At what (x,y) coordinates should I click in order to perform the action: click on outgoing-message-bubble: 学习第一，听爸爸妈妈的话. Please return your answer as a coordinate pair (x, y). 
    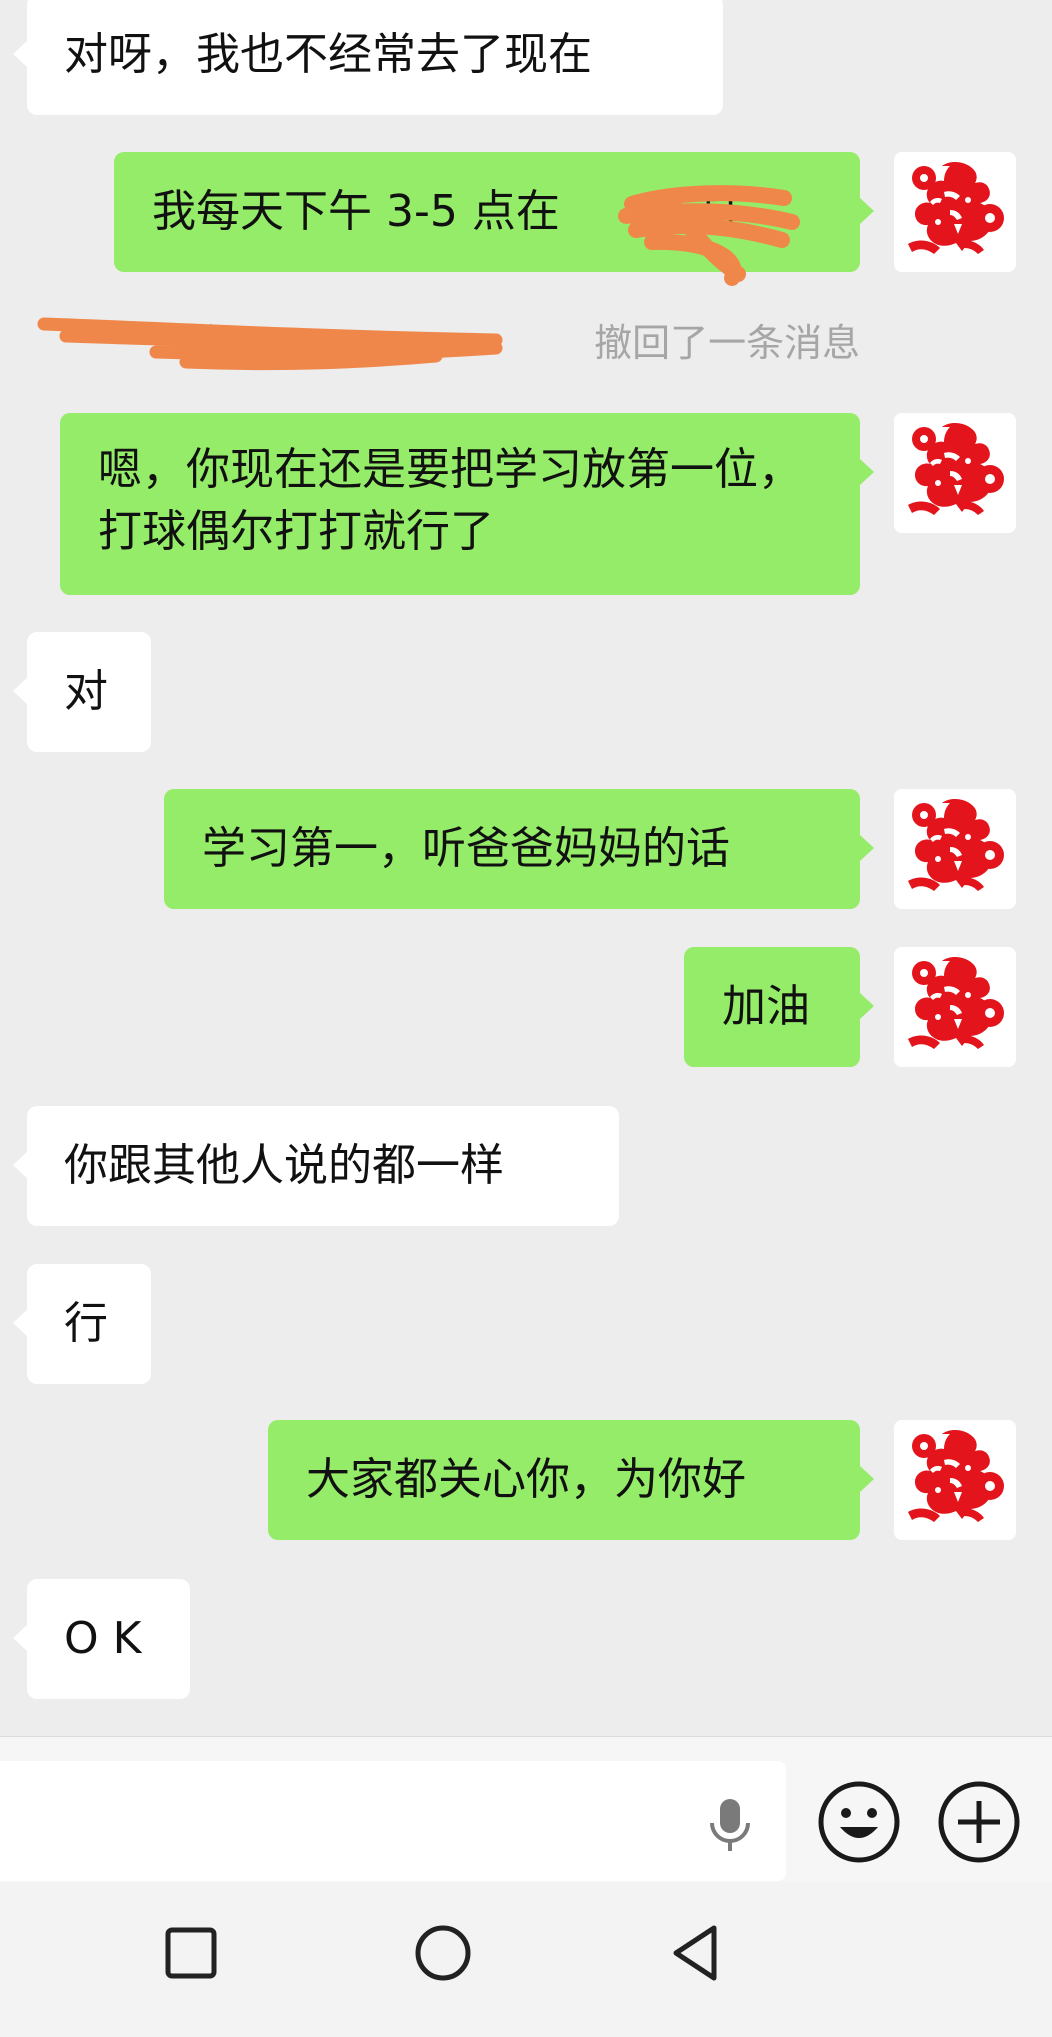
    Looking at the image, I should click on (519, 849).